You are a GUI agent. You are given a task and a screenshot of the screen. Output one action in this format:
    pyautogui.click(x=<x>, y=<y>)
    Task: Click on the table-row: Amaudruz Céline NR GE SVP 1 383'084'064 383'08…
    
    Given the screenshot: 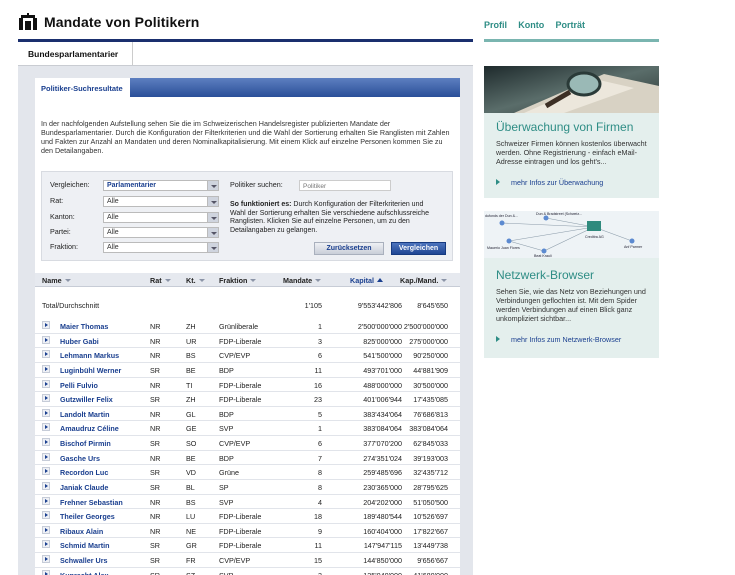 What is the action you would take?
    pyautogui.click(x=247, y=428)
    